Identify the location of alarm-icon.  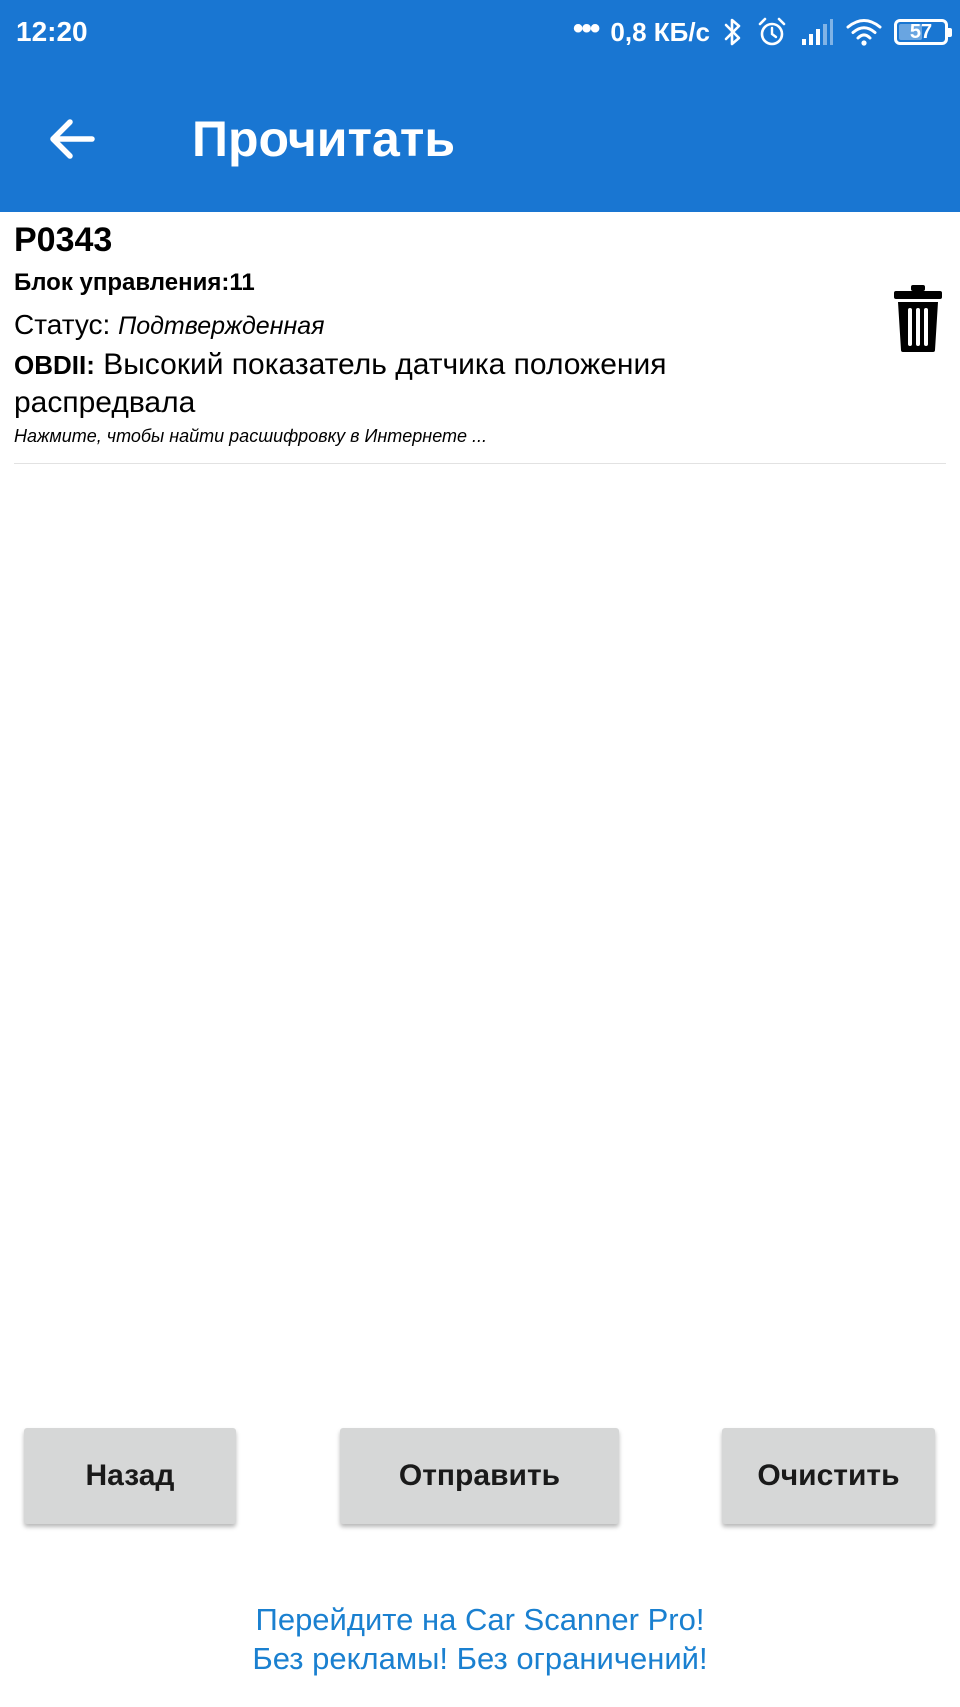
(772, 31).